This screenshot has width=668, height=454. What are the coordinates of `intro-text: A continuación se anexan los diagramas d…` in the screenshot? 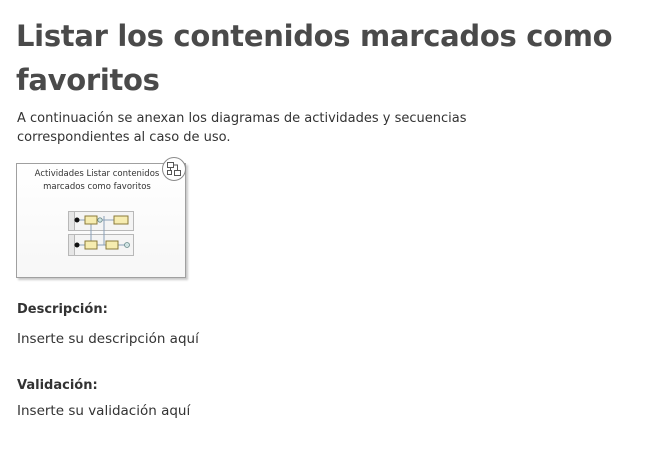 It's located at (242, 128).